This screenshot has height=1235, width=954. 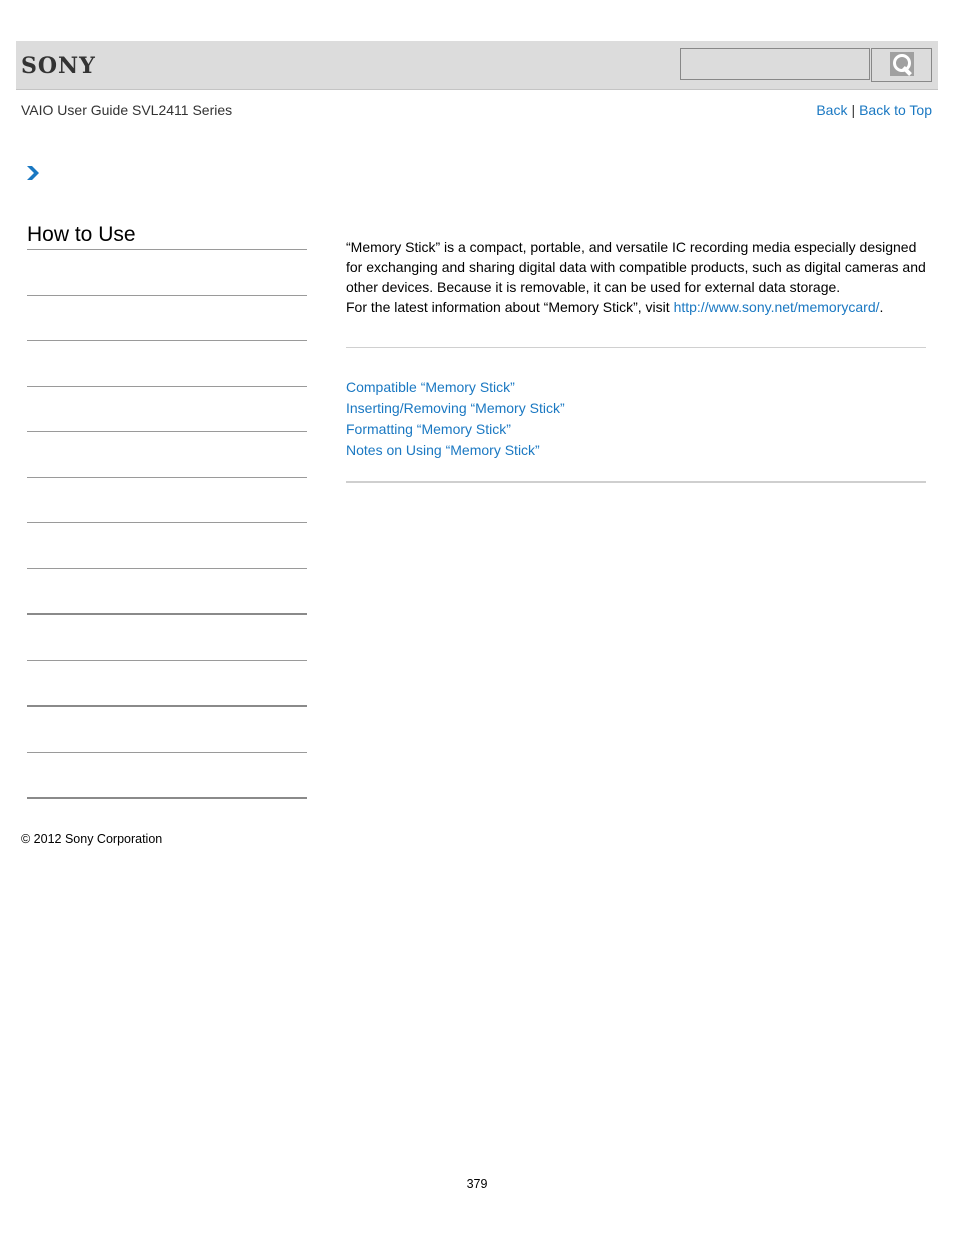 I want to click on sidebar-nav, so click(x=167, y=546).